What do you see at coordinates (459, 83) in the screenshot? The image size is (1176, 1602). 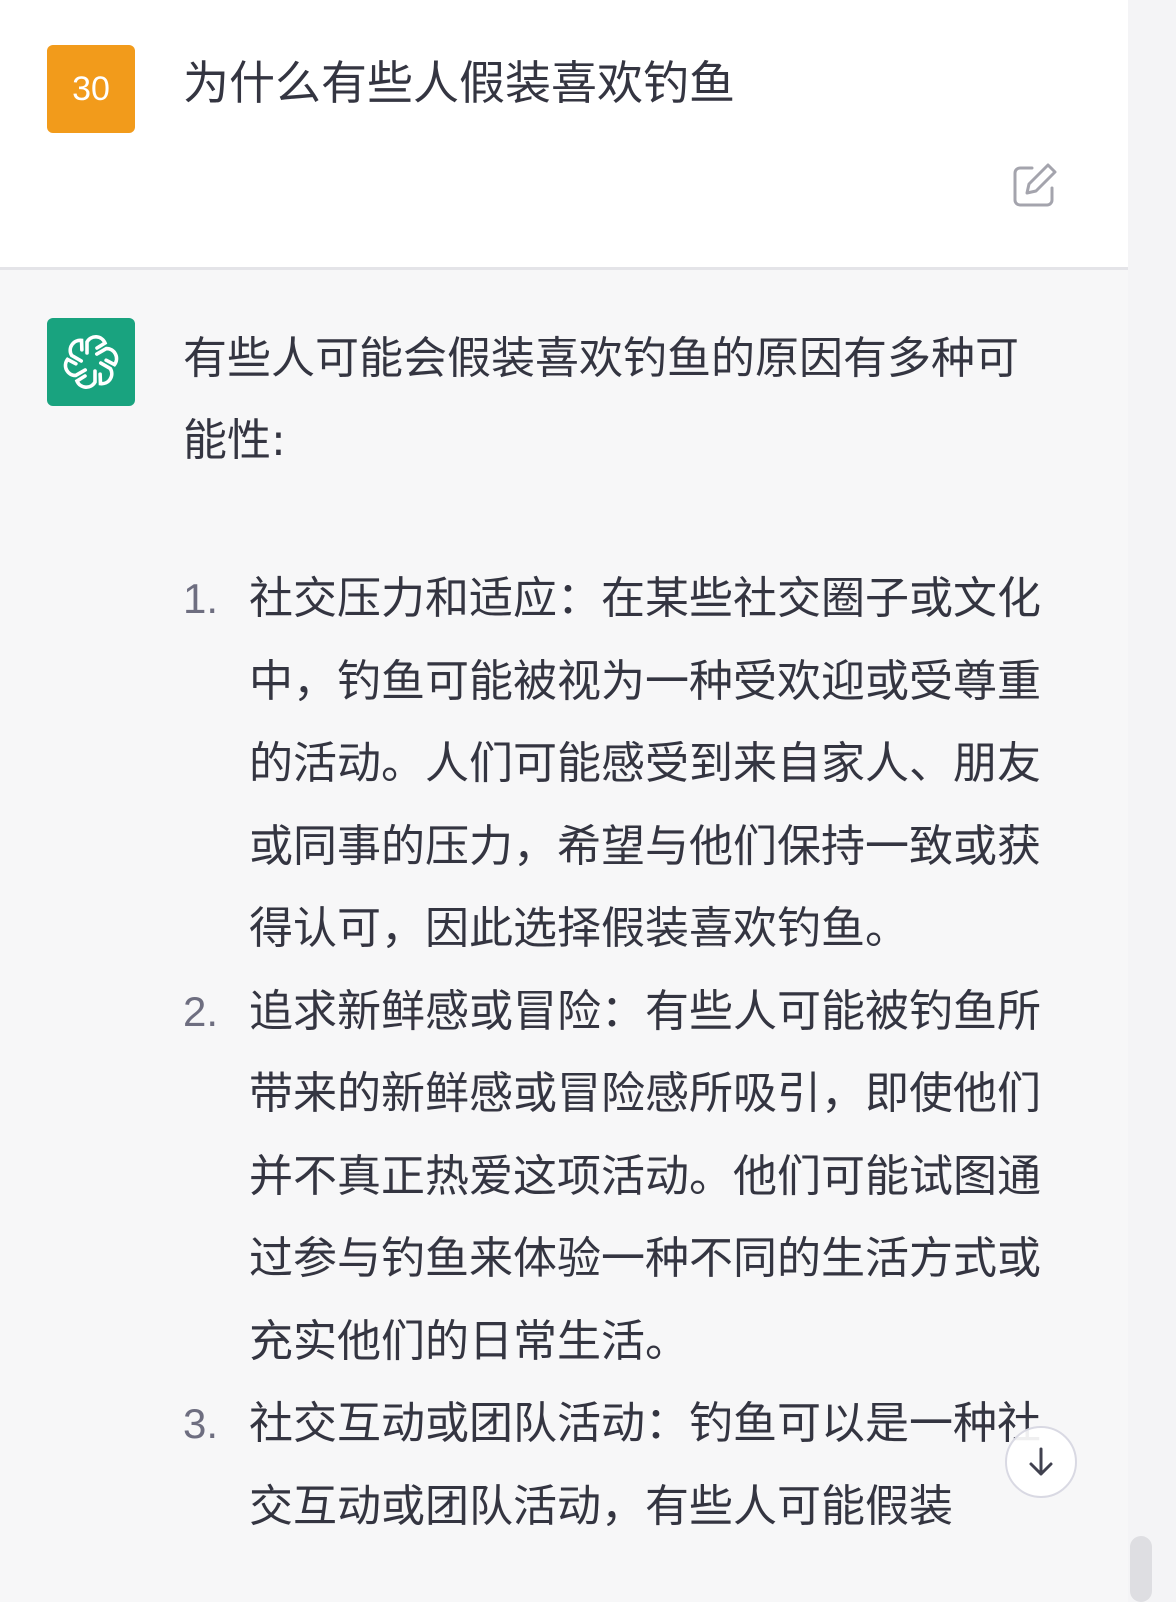 I see `user-question-text: 为什么有些人假装喜欢钓鱼` at bounding box center [459, 83].